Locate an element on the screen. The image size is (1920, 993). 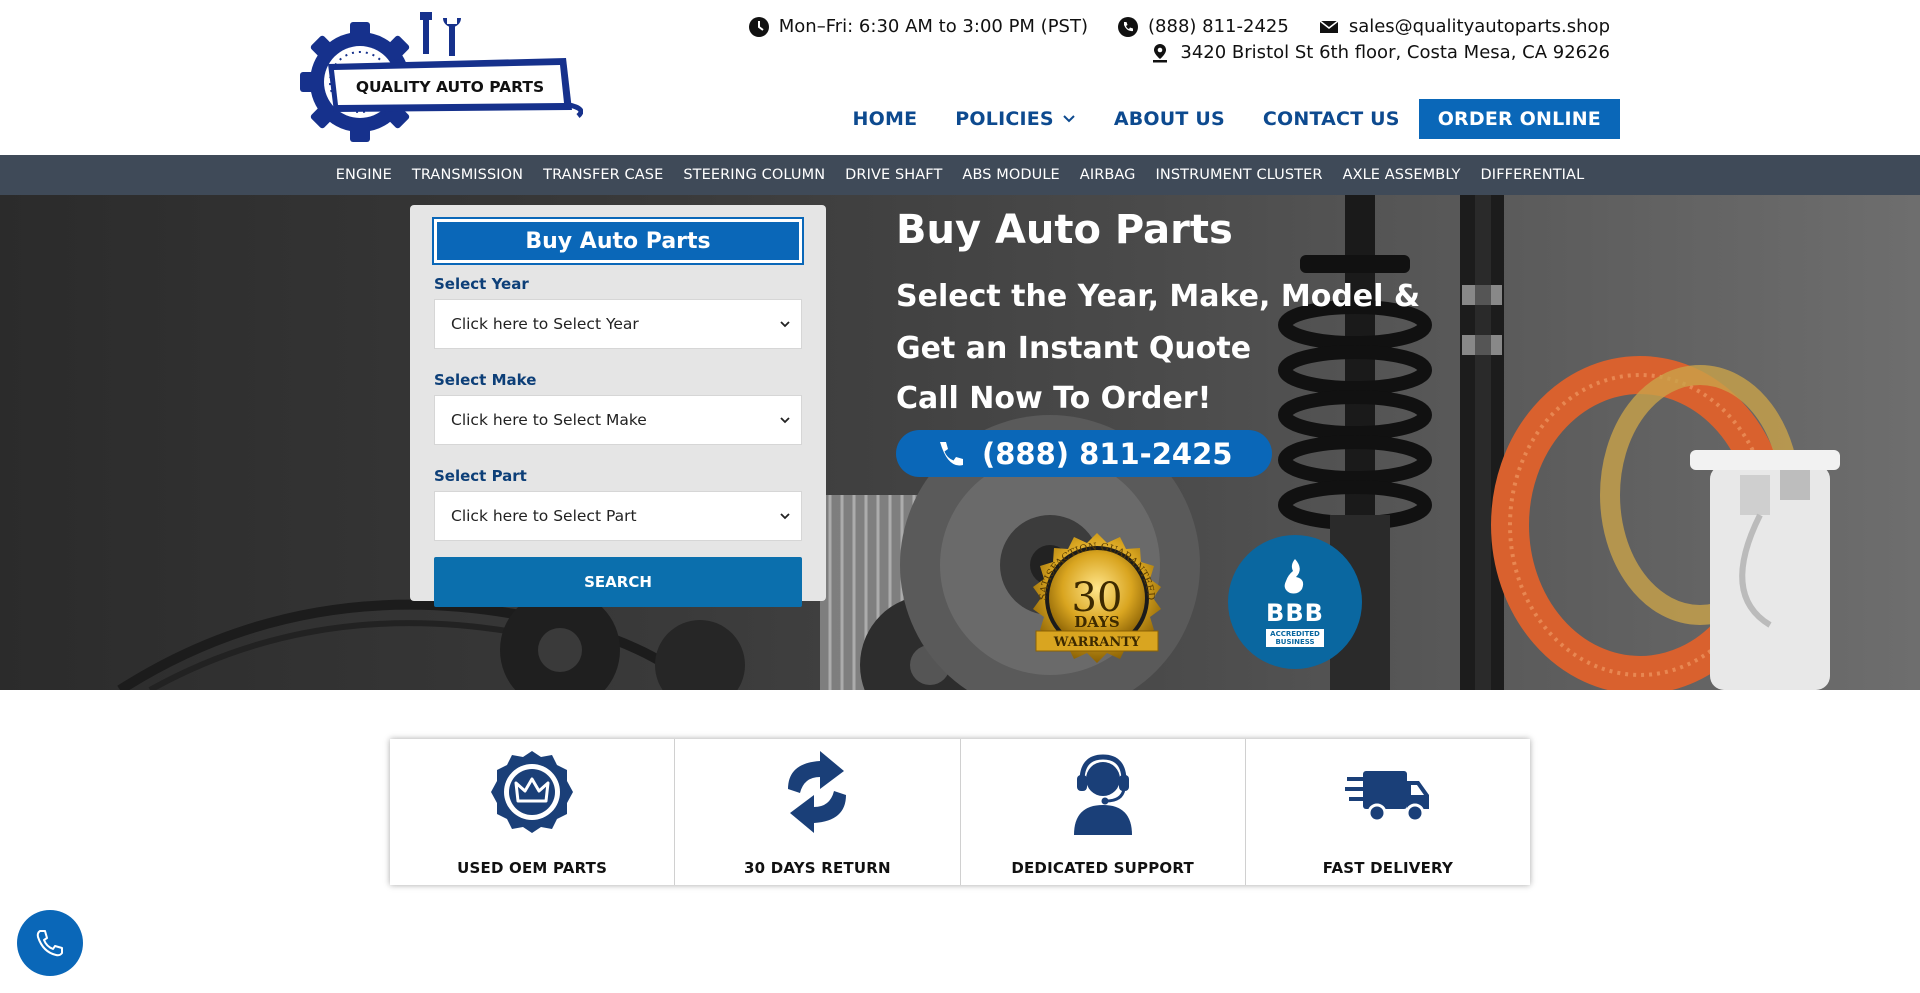
bbb-sub-line1: ACCREDITED is located at coordinates (1295, 634).